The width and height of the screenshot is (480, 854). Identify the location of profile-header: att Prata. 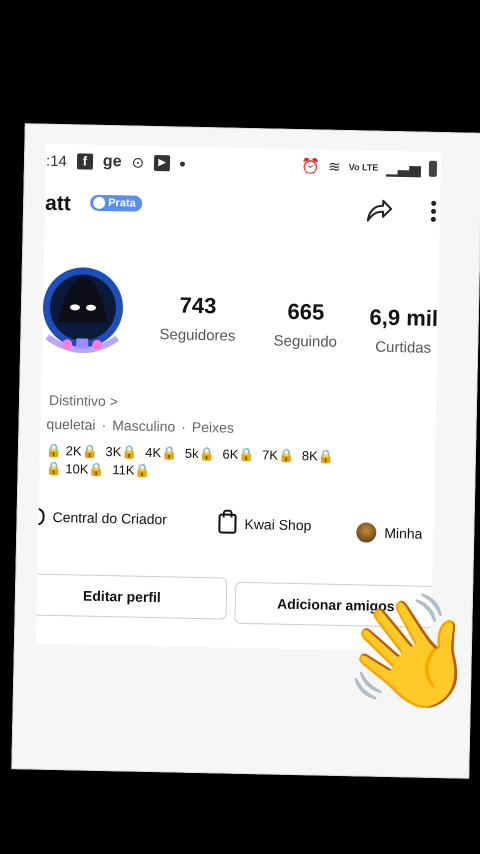
(243, 210).